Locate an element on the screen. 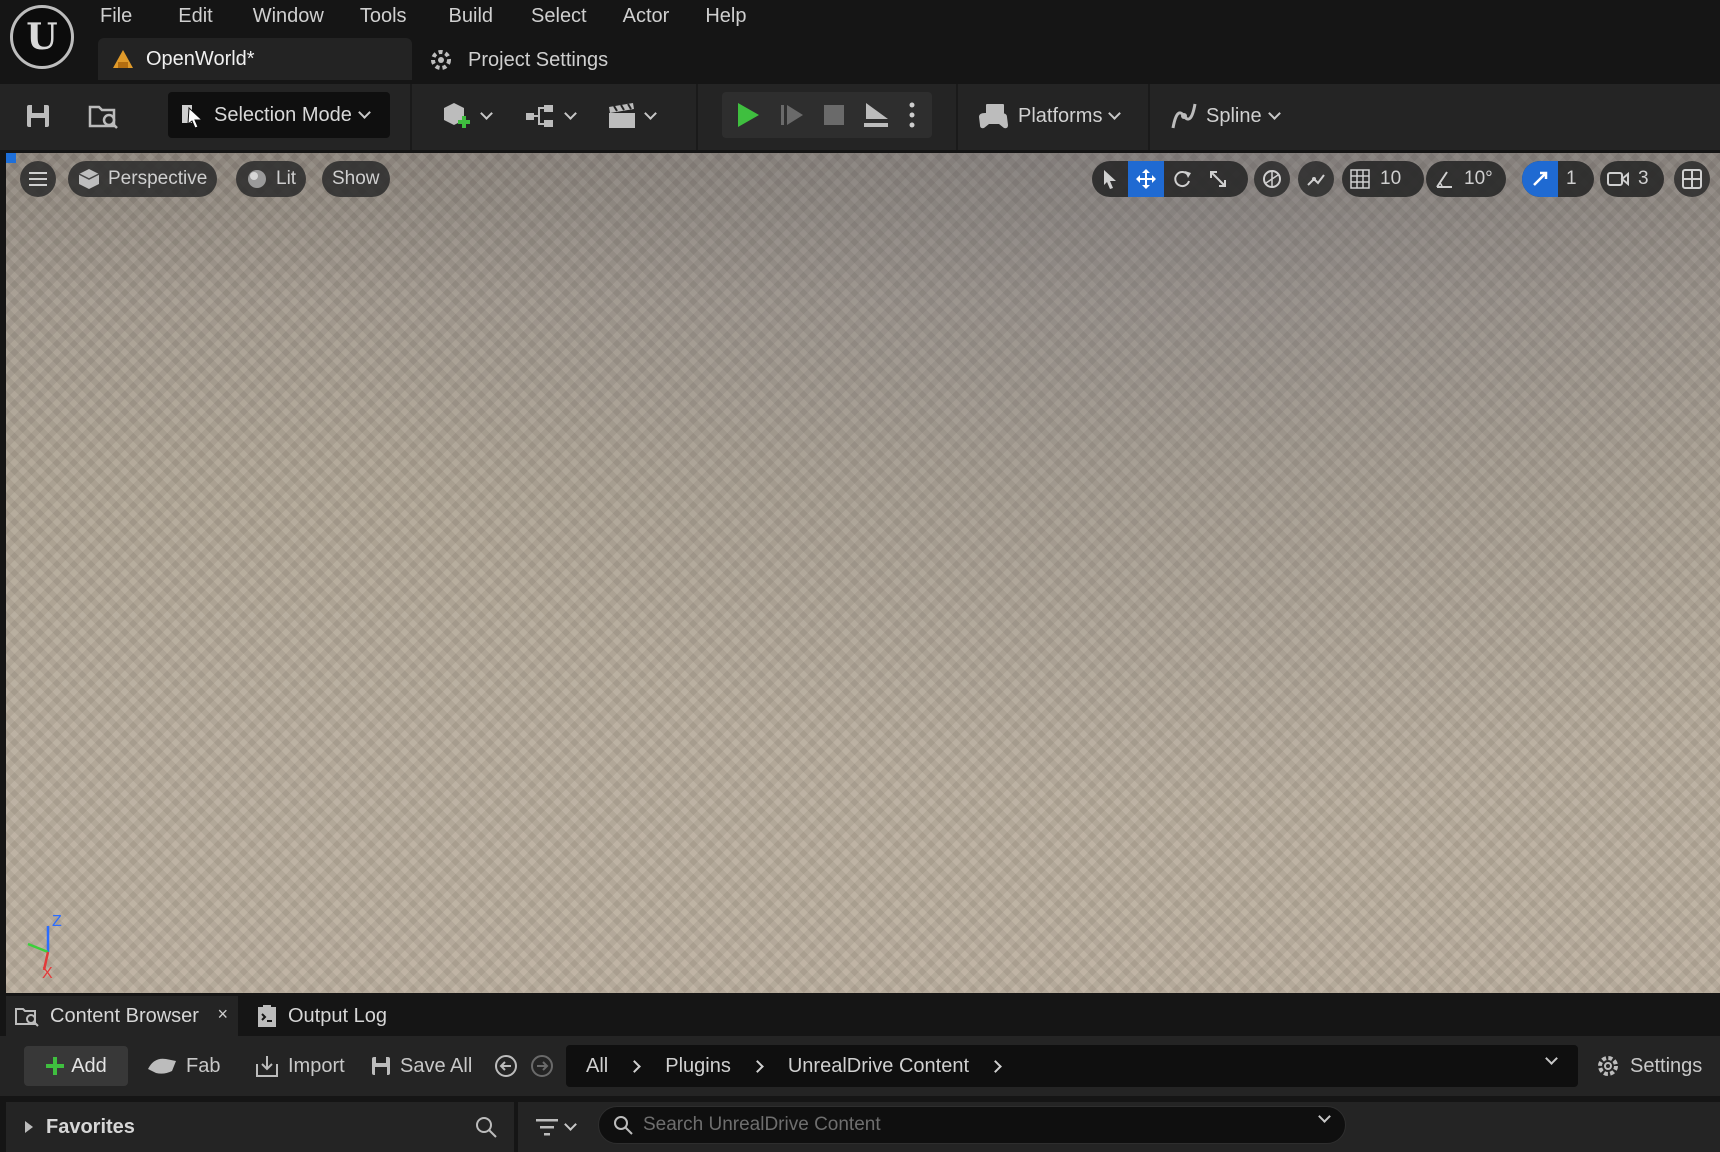  tab-level-openworld: OpenWorld* is located at coordinates (255, 59).